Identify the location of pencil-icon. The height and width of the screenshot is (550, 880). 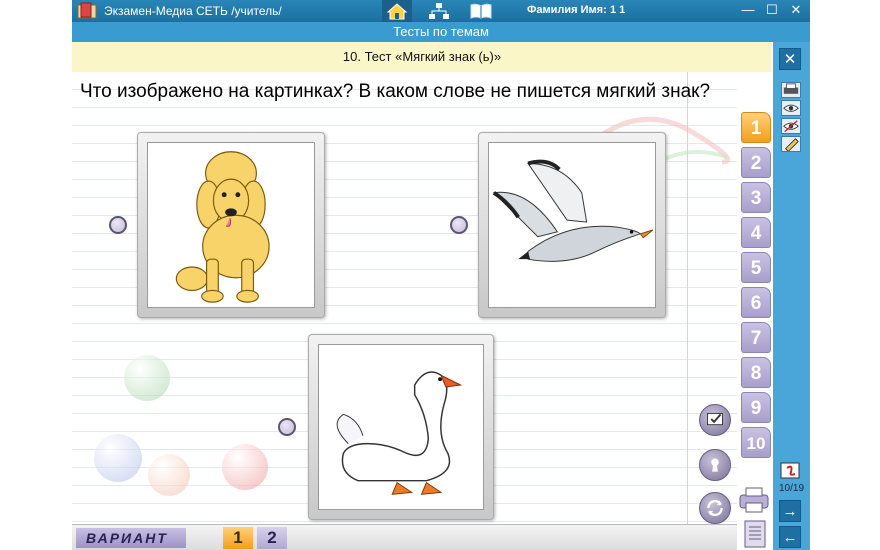
(791, 145).